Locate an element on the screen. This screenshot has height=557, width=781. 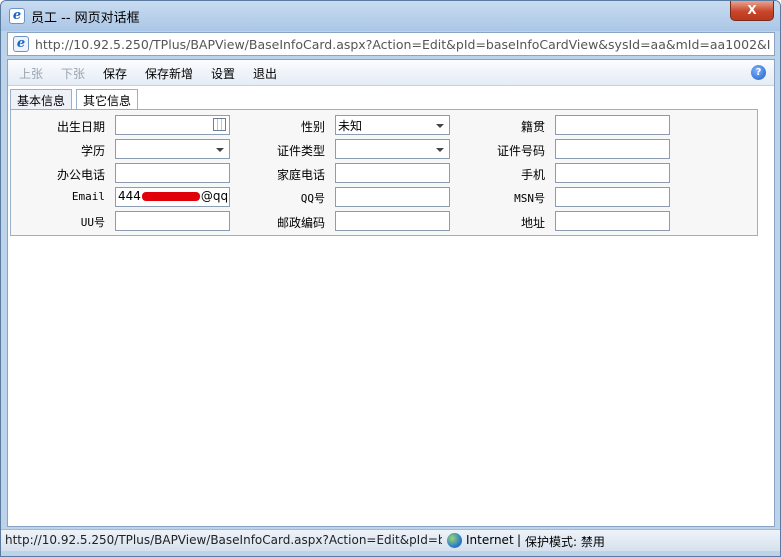
gender-label: 性别 is located at coordinates (312, 127).